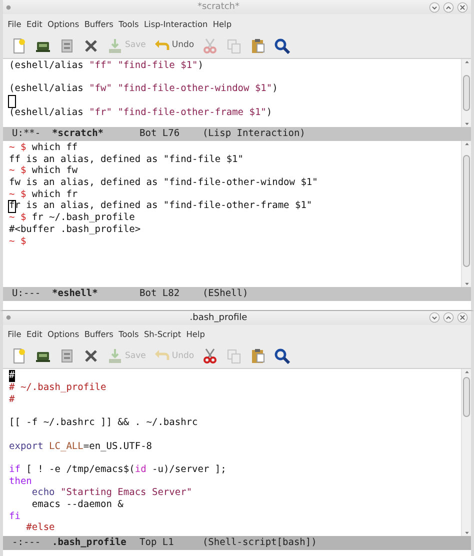 This screenshot has width=474, height=556. Describe the element at coordinates (160, 133) in the screenshot. I see `buffer-position: Bot L76` at that location.